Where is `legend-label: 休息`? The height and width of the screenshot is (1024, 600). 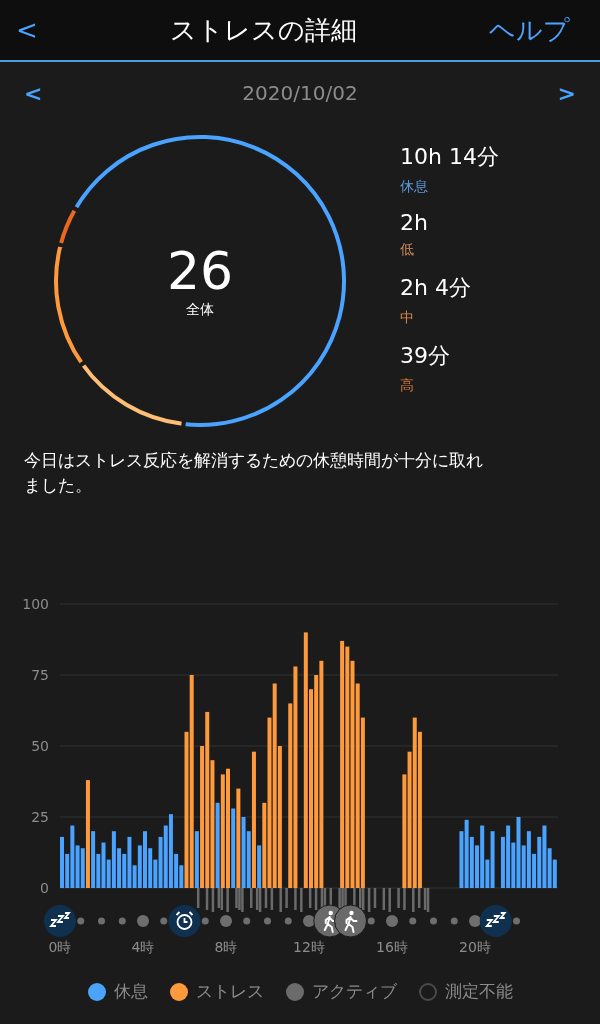 legend-label: 休息 is located at coordinates (130, 991).